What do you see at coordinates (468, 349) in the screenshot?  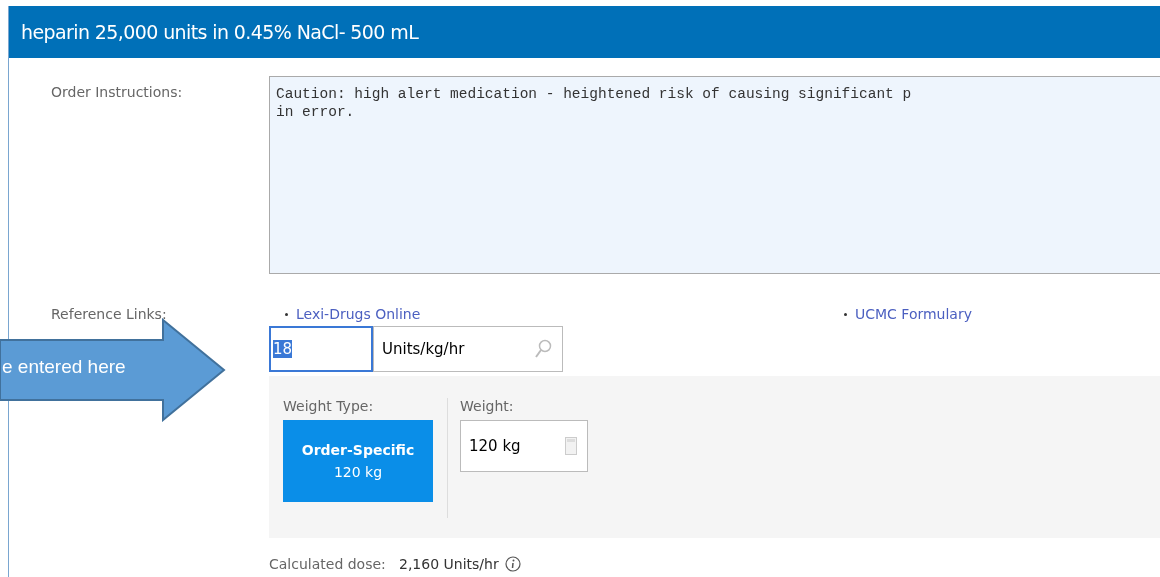 I see `unit-field: Units/kg/hr` at bounding box center [468, 349].